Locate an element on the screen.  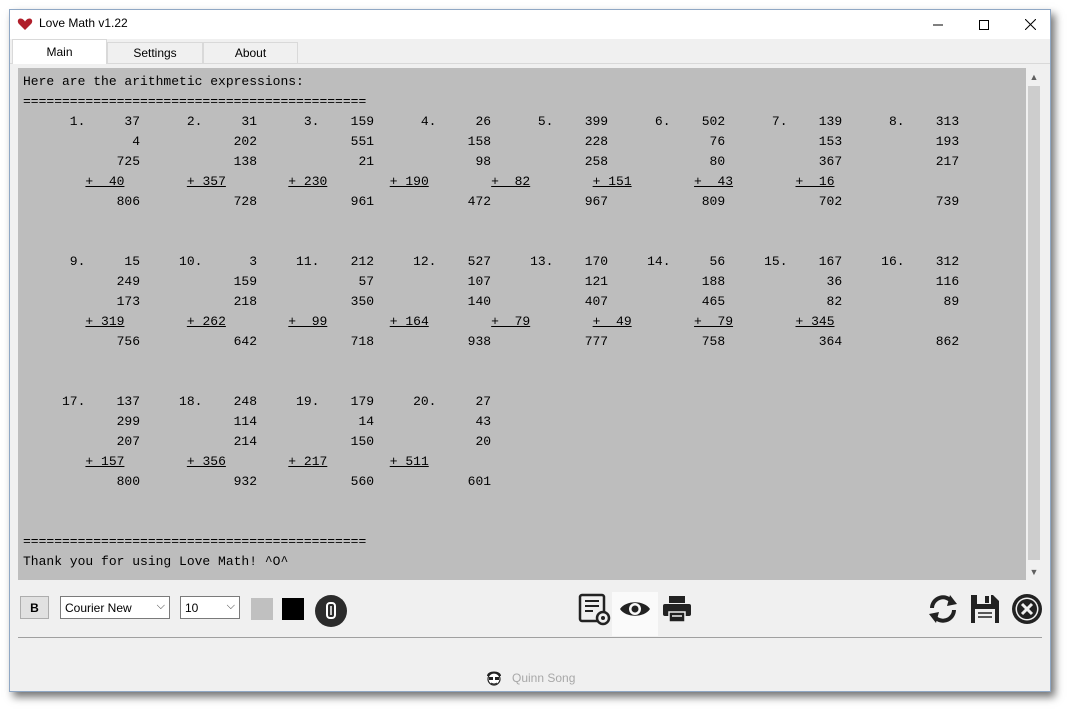
font-family-select: Courier New ⌵ is located at coordinates (115, 607).